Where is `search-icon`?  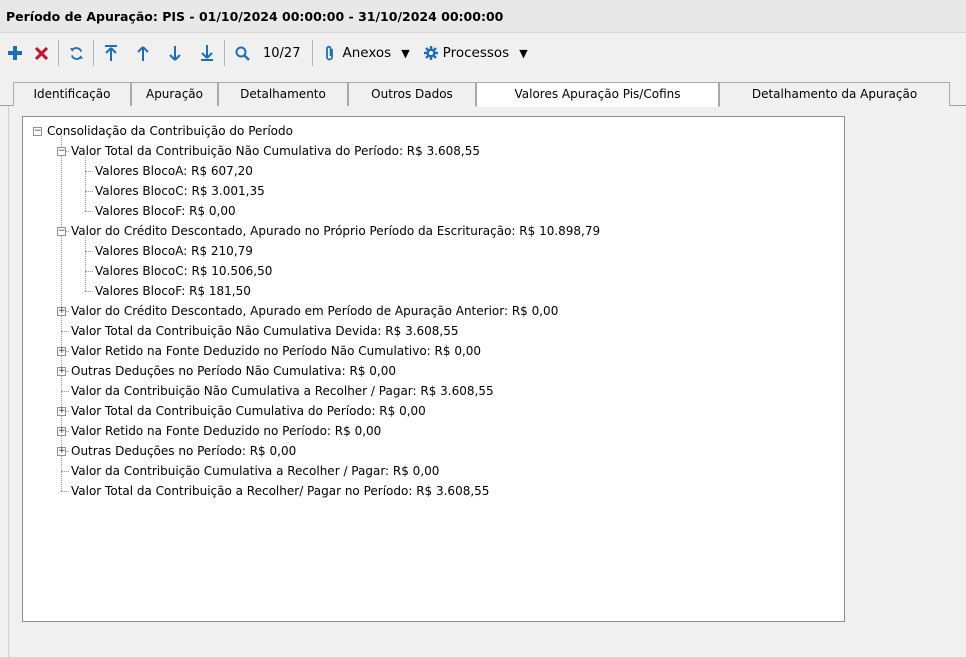 search-icon is located at coordinates (242, 53).